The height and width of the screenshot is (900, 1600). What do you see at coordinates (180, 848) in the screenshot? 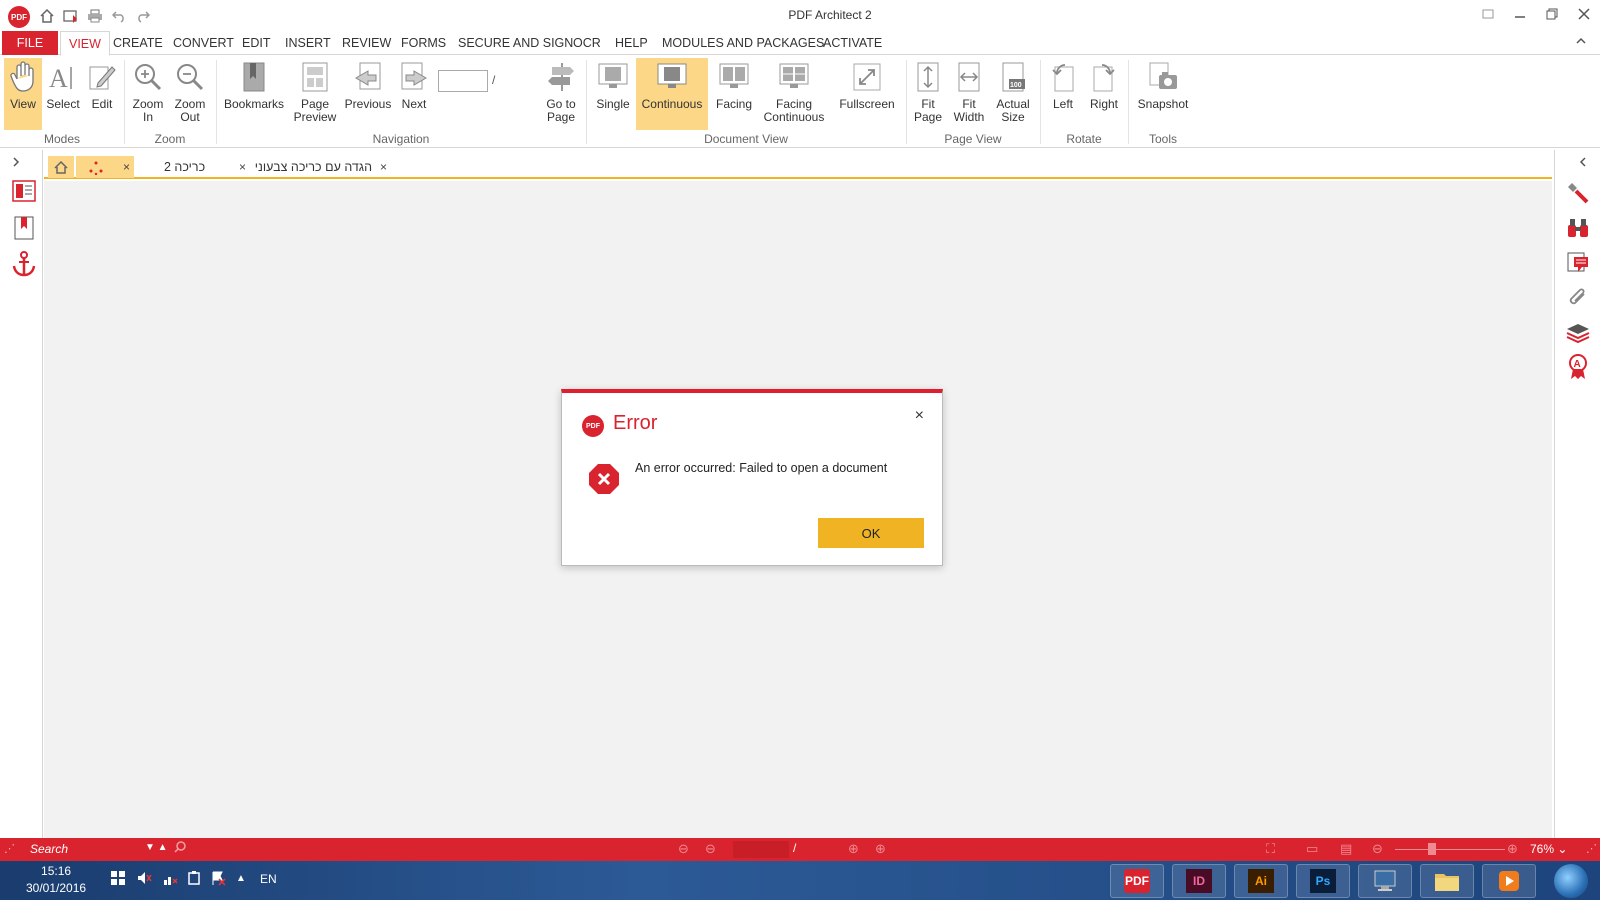
I see `search-icon` at bounding box center [180, 848].